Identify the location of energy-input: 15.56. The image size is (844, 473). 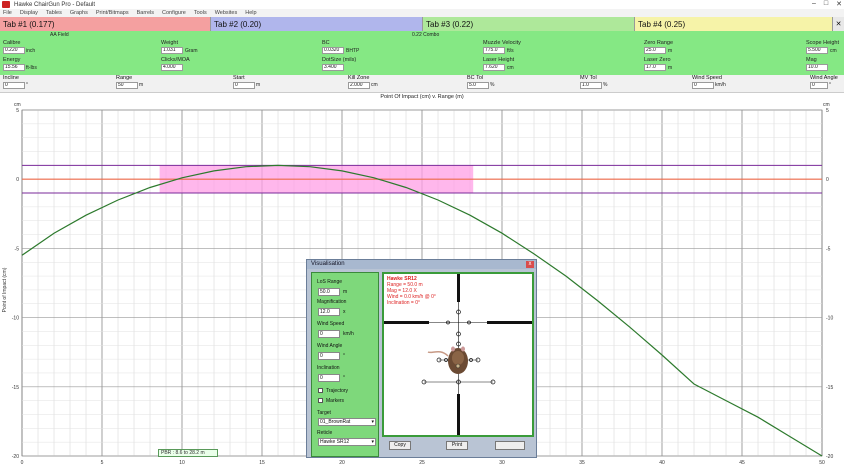
(14, 67).